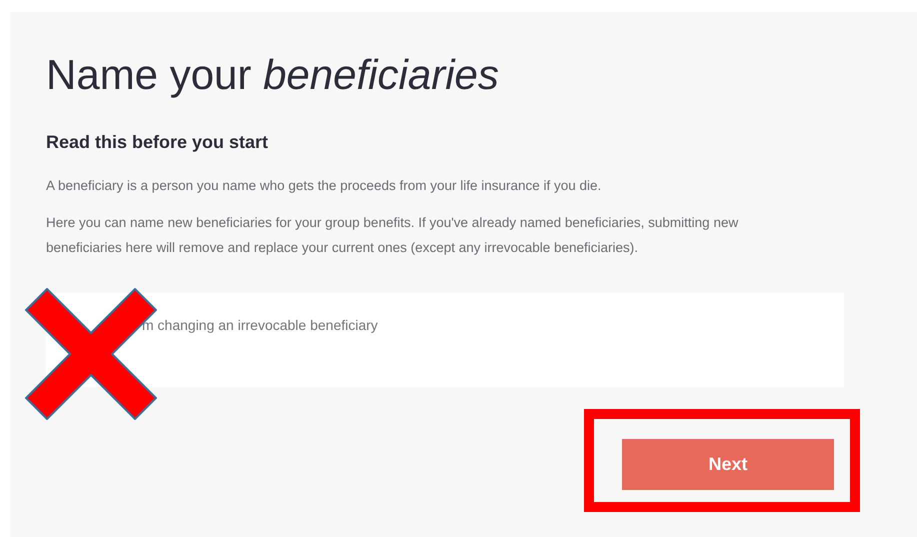 This screenshot has height=537, width=917. What do you see at coordinates (260, 325) in the screenshot?
I see `option-label: m changing an irrevocable beneficiary` at bounding box center [260, 325].